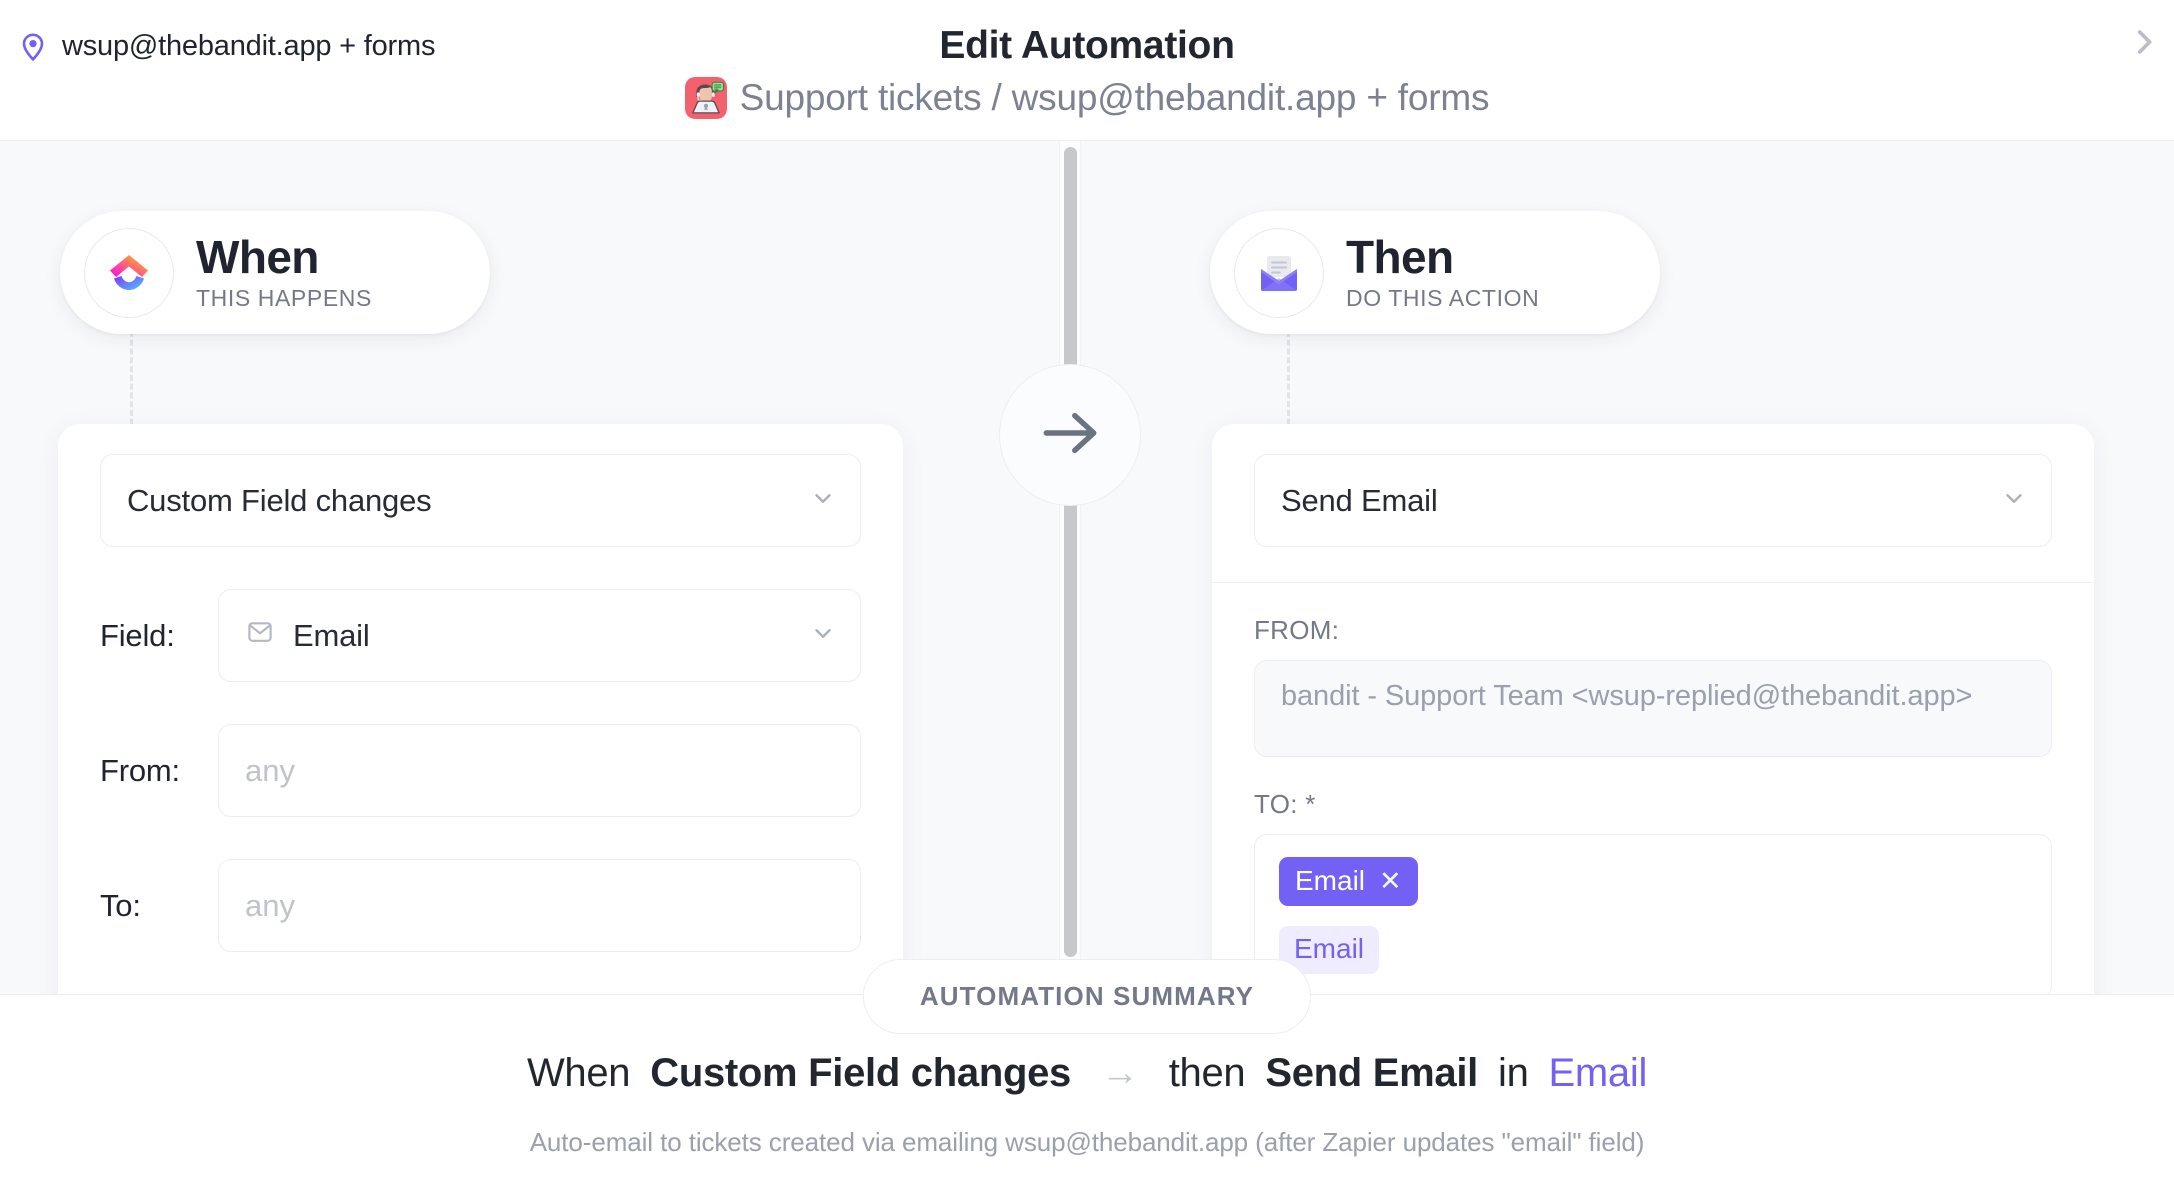 The height and width of the screenshot is (1200, 2174). I want to click on from-input: any, so click(539, 770).